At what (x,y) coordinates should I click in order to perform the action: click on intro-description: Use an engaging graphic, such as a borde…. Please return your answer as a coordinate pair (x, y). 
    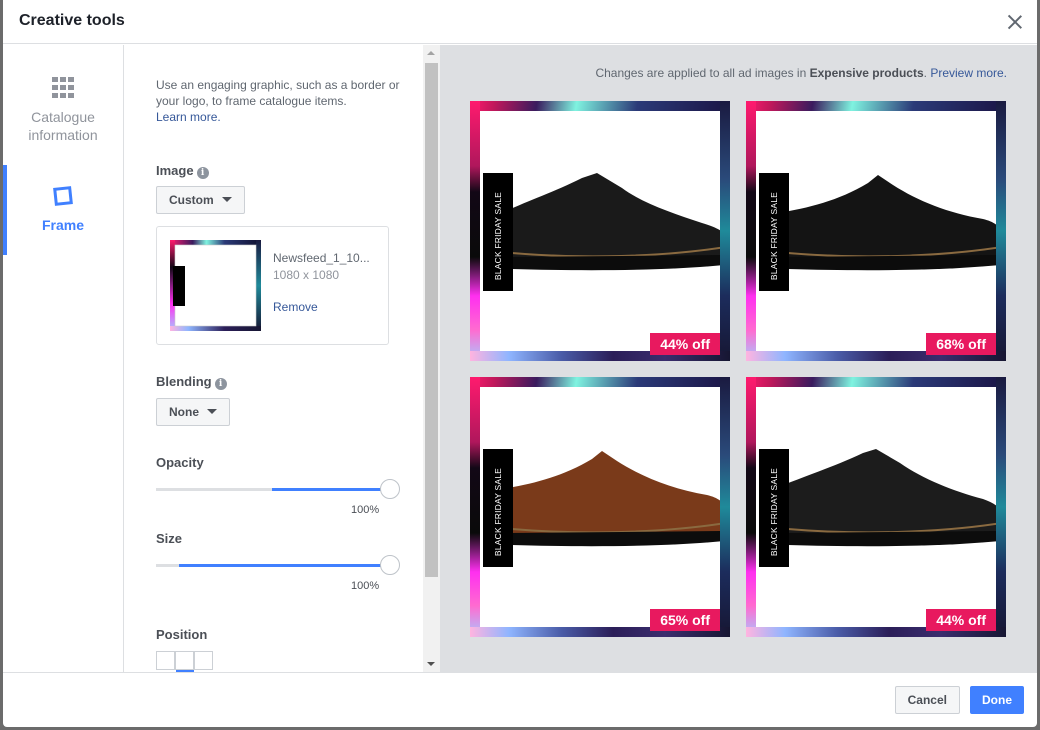
    Looking at the image, I should click on (278, 93).